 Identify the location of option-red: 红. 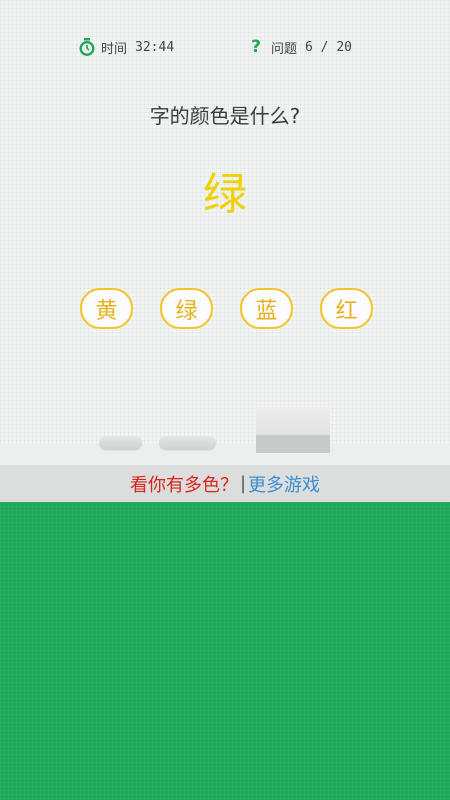
(346, 308).